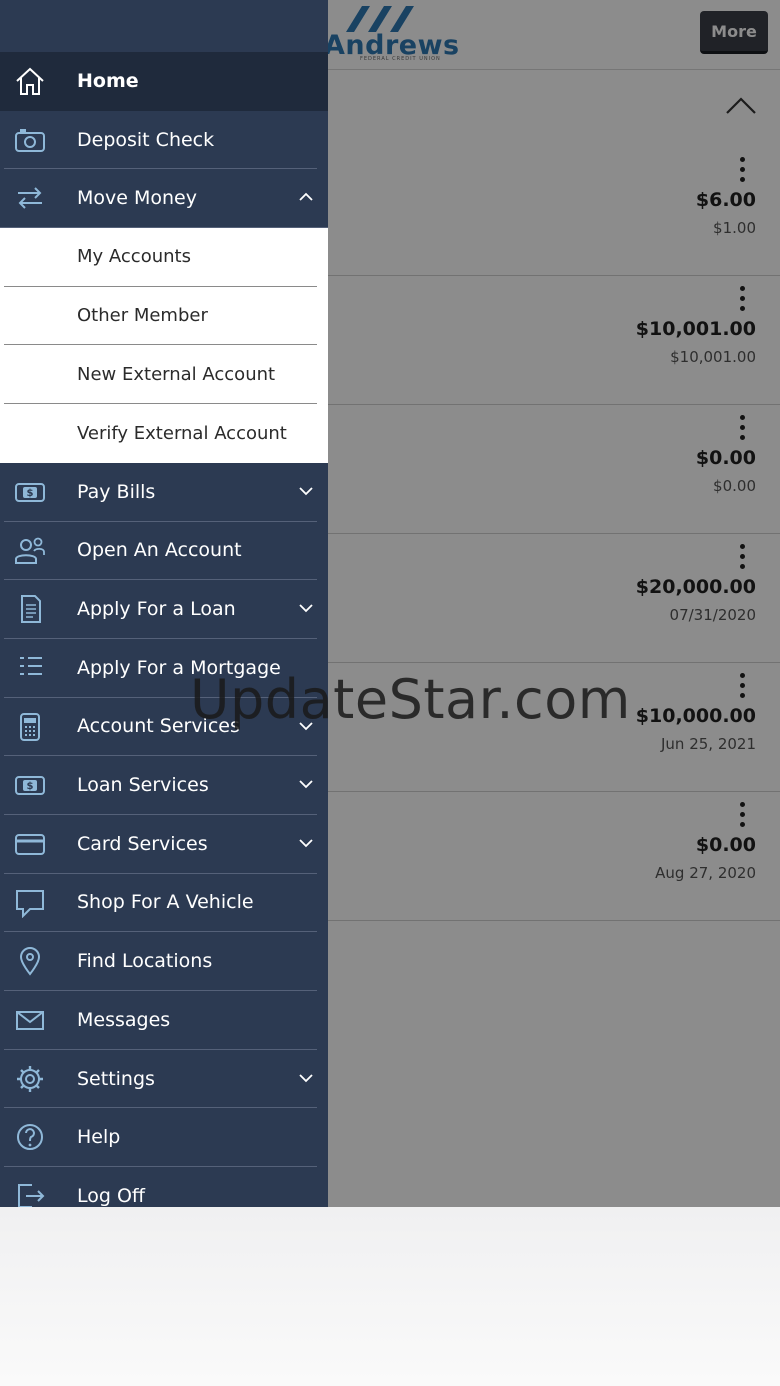  Describe the element at coordinates (160, 492) in the screenshot. I see `nav-item-pay-bills: $ Pay Bills` at that location.